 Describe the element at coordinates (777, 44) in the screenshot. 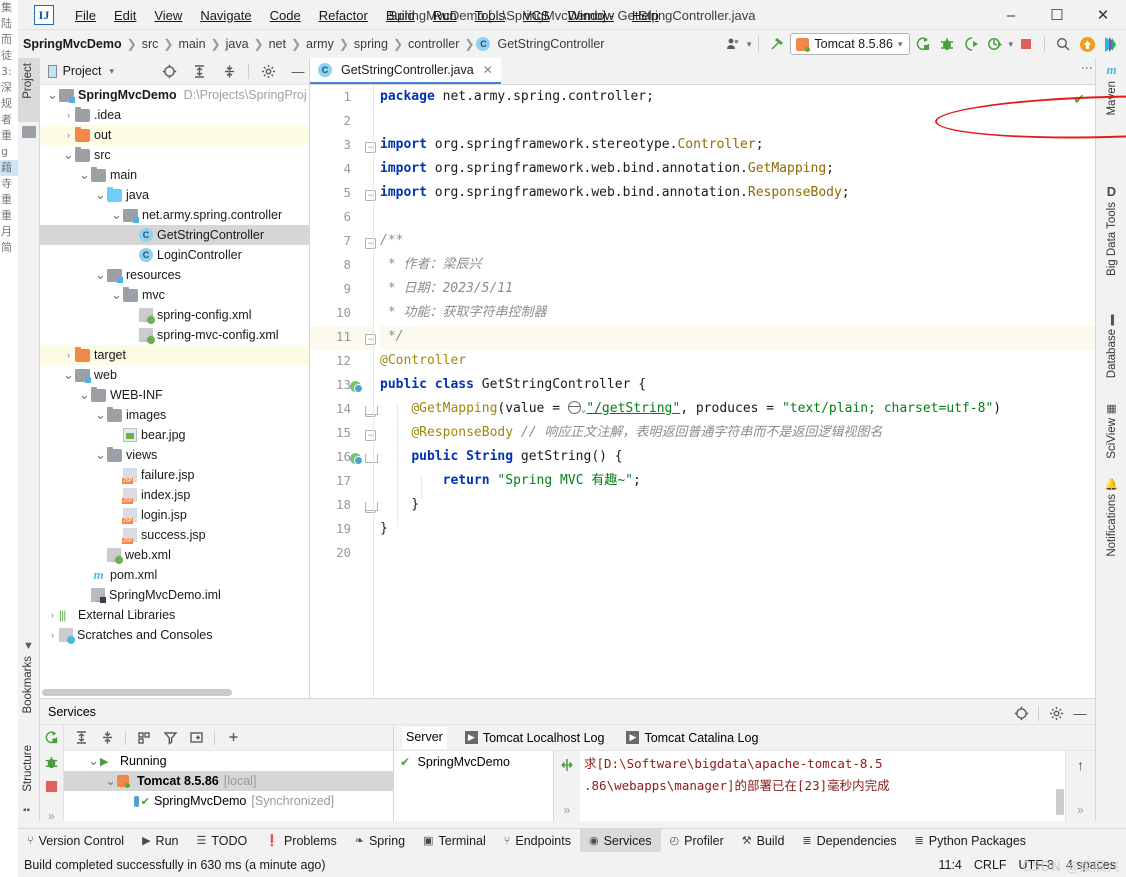

I see `hammer-icon` at that location.